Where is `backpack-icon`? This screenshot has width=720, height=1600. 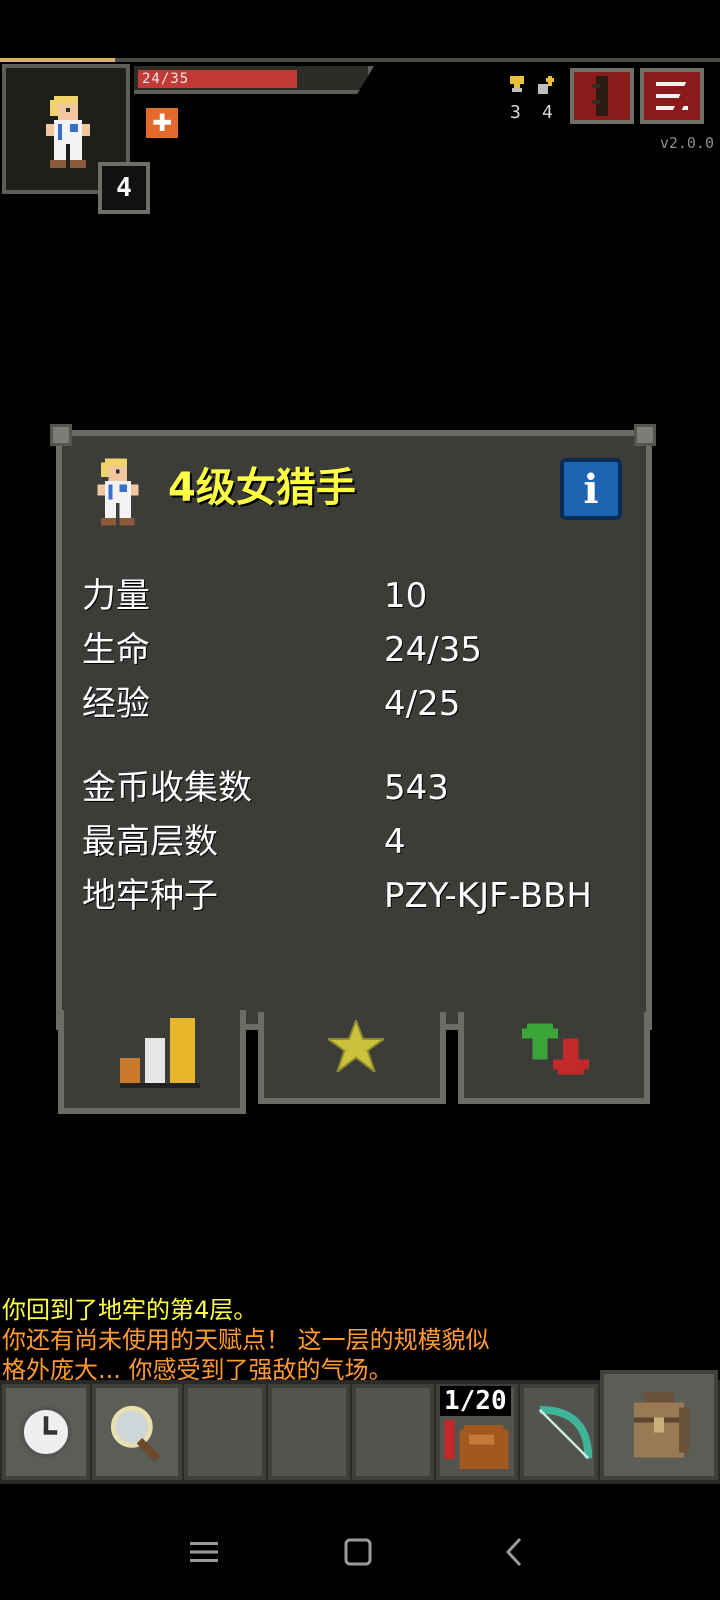
backpack-icon is located at coordinates (661, 1425).